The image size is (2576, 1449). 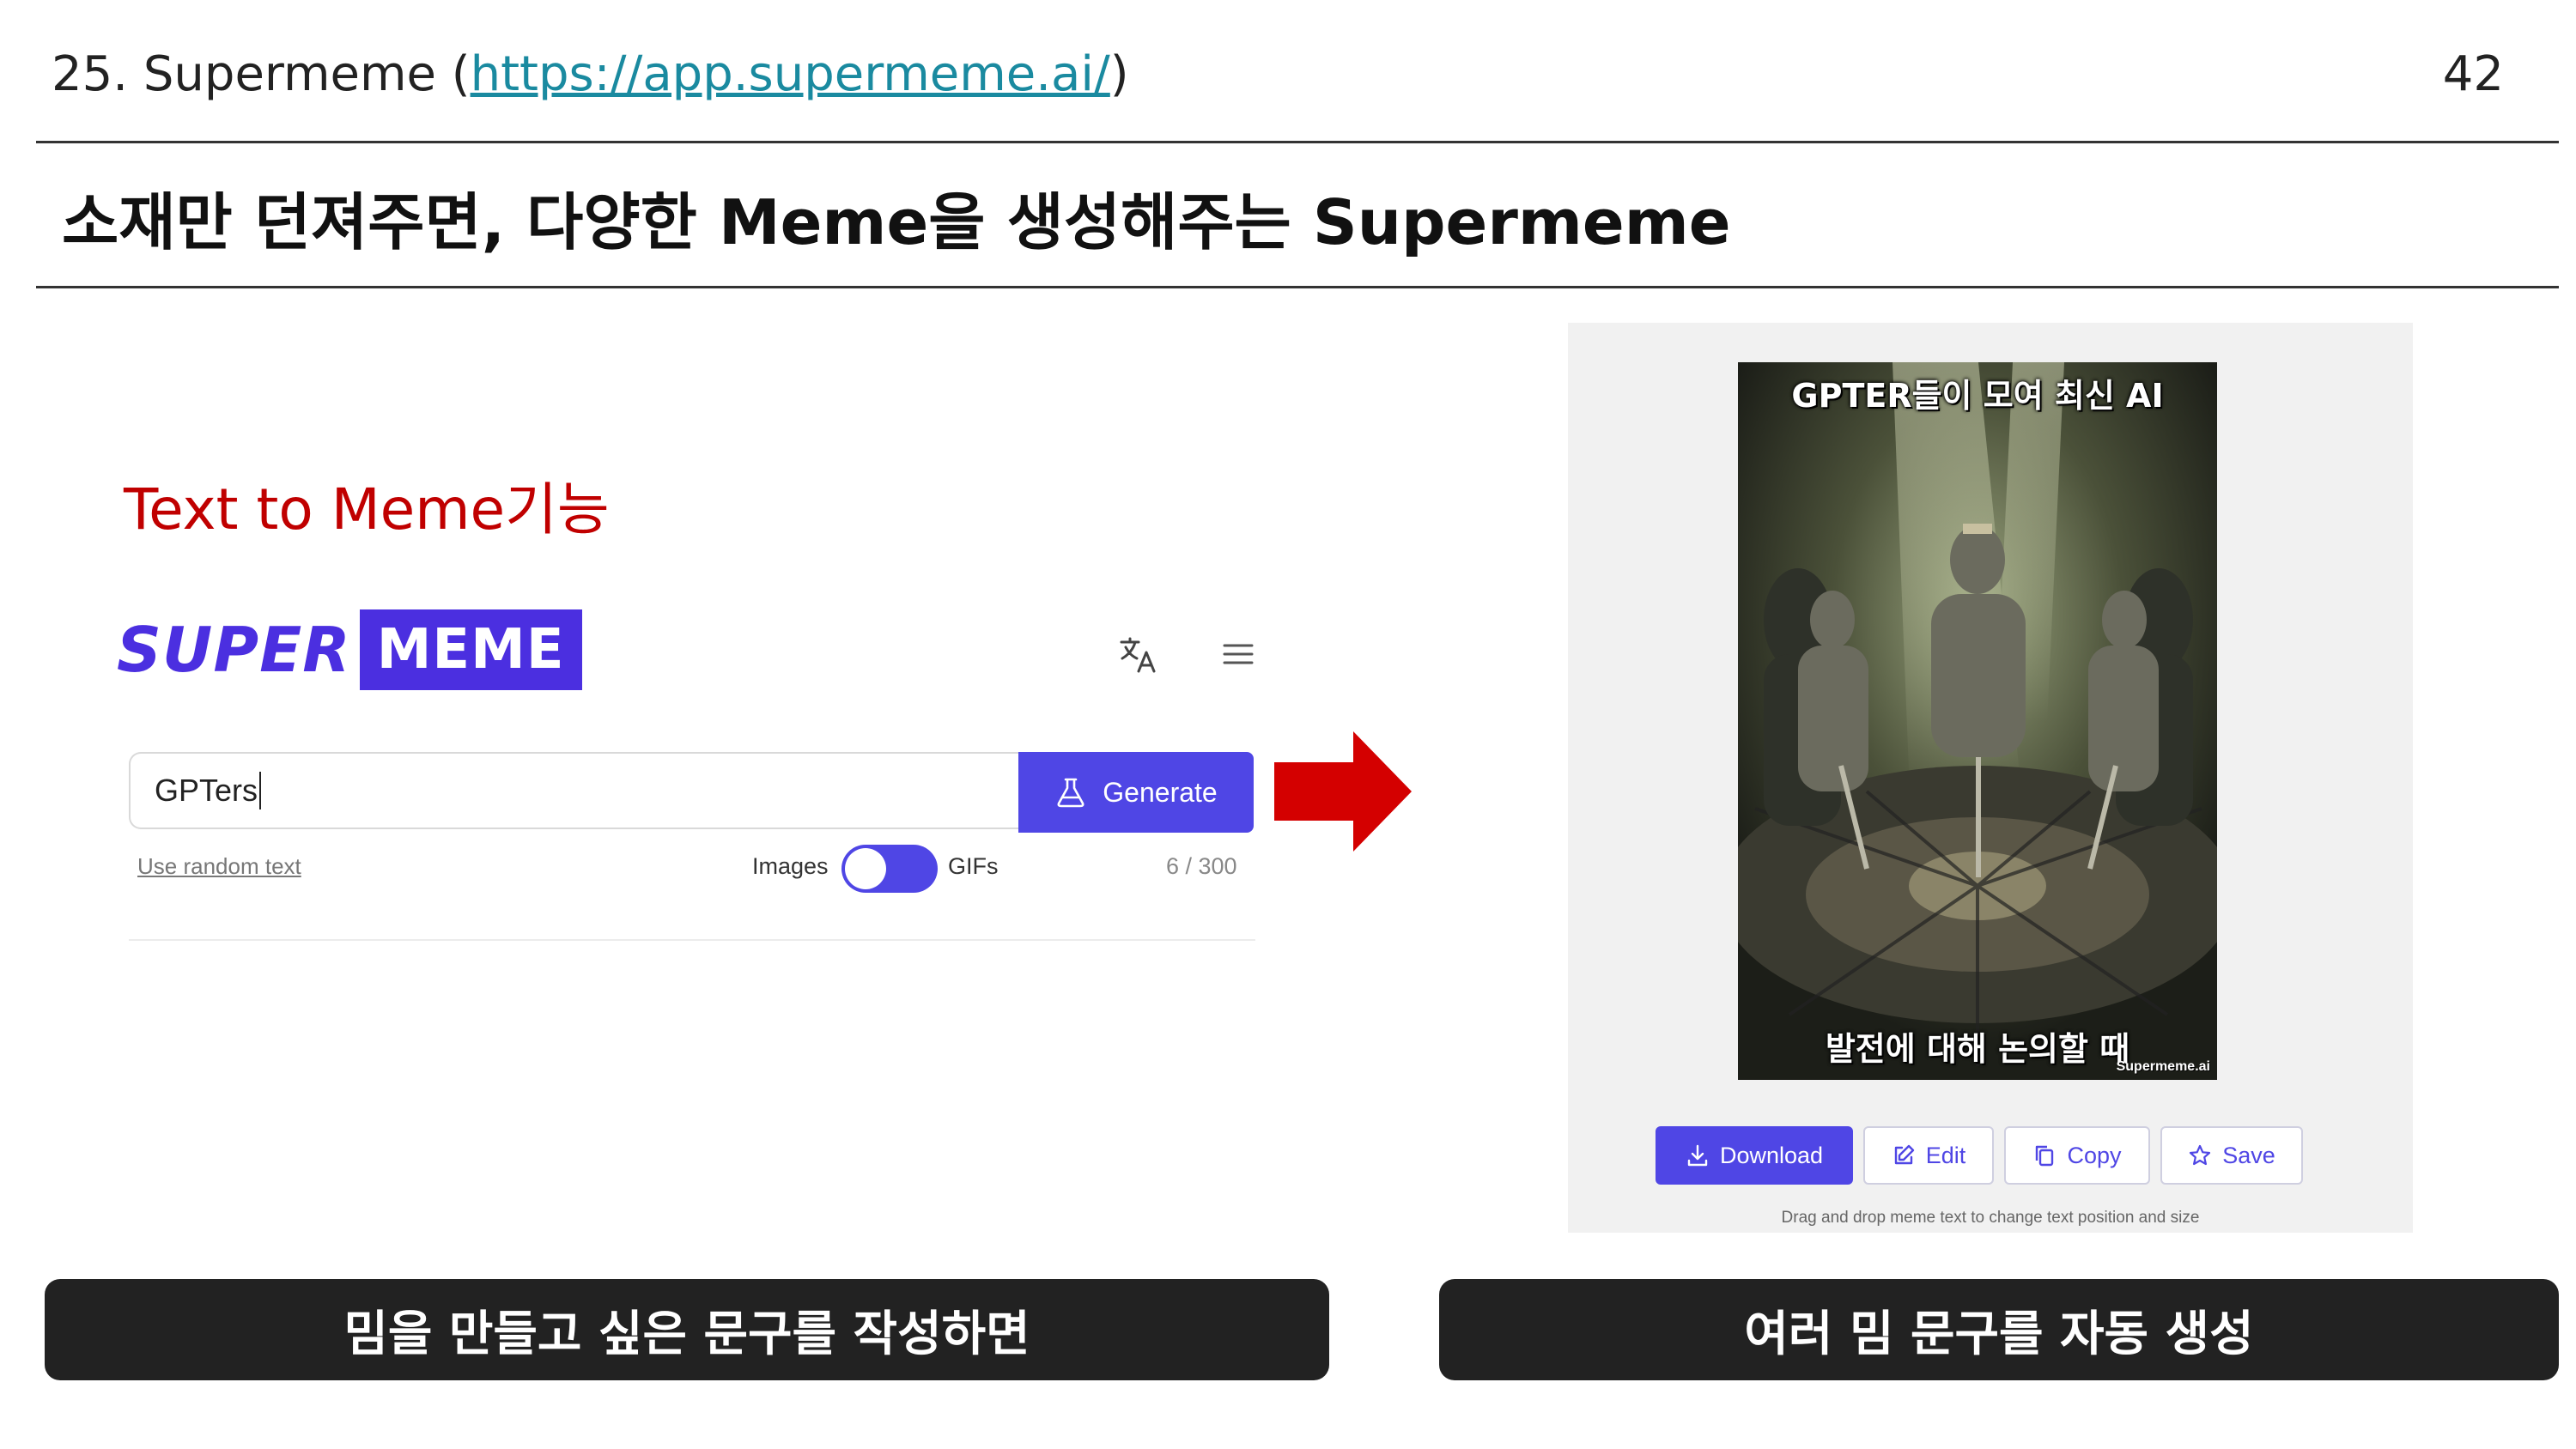 I want to click on caption-left-text: 밈을 만들고 싶은 문구를 작성하면, so click(x=686, y=1334).